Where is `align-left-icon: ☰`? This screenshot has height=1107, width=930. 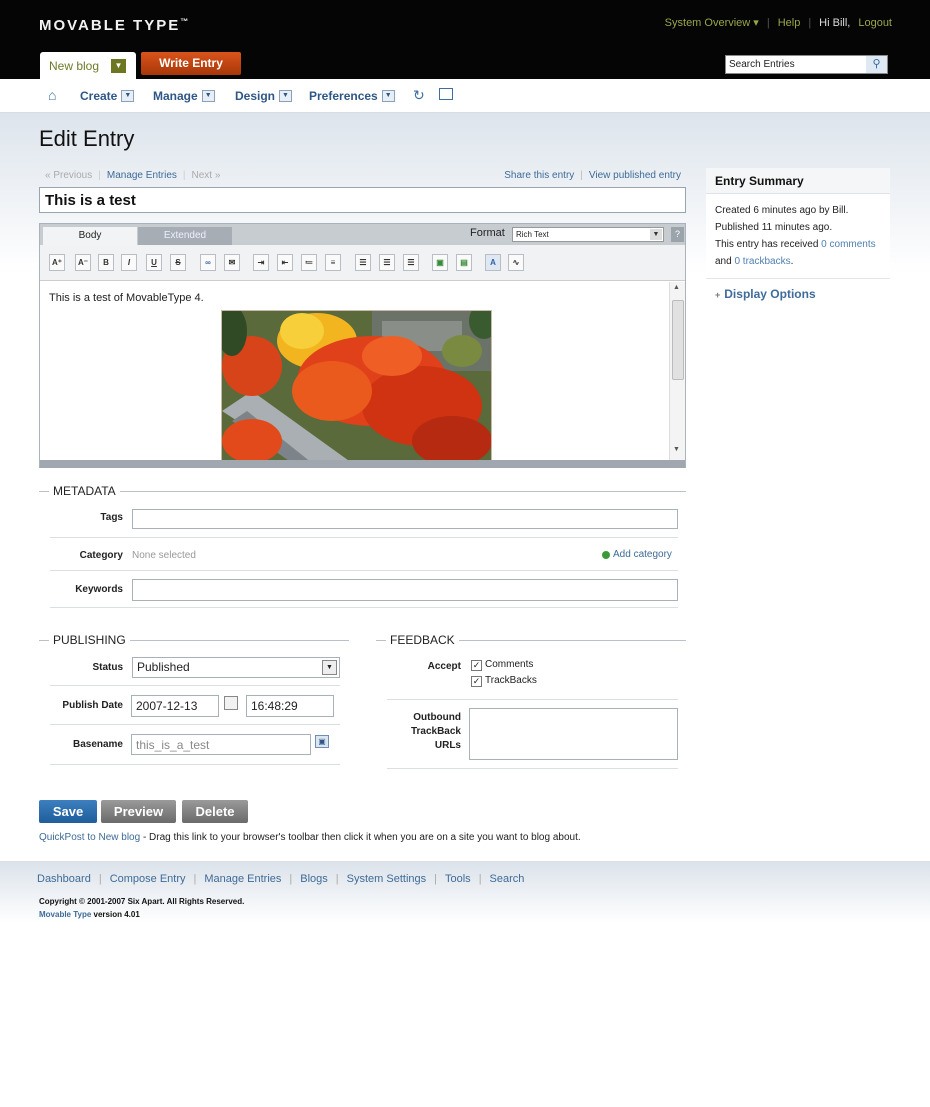 align-left-icon: ☰ is located at coordinates (363, 262).